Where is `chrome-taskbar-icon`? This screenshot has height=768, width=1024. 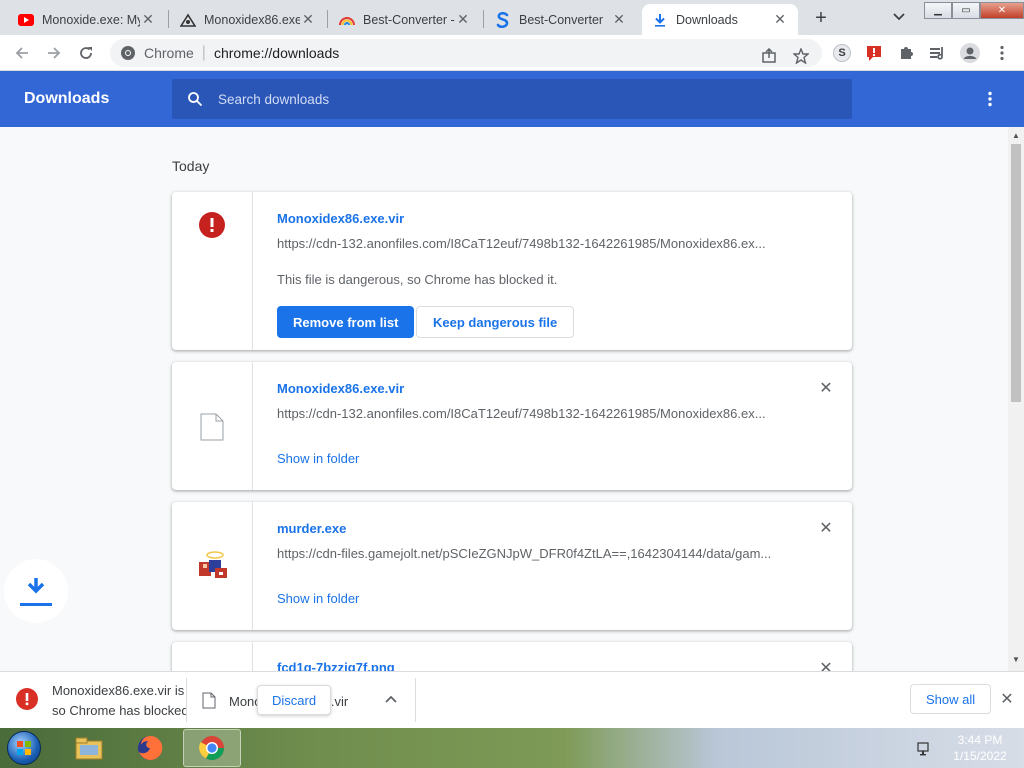 chrome-taskbar-icon is located at coordinates (212, 748).